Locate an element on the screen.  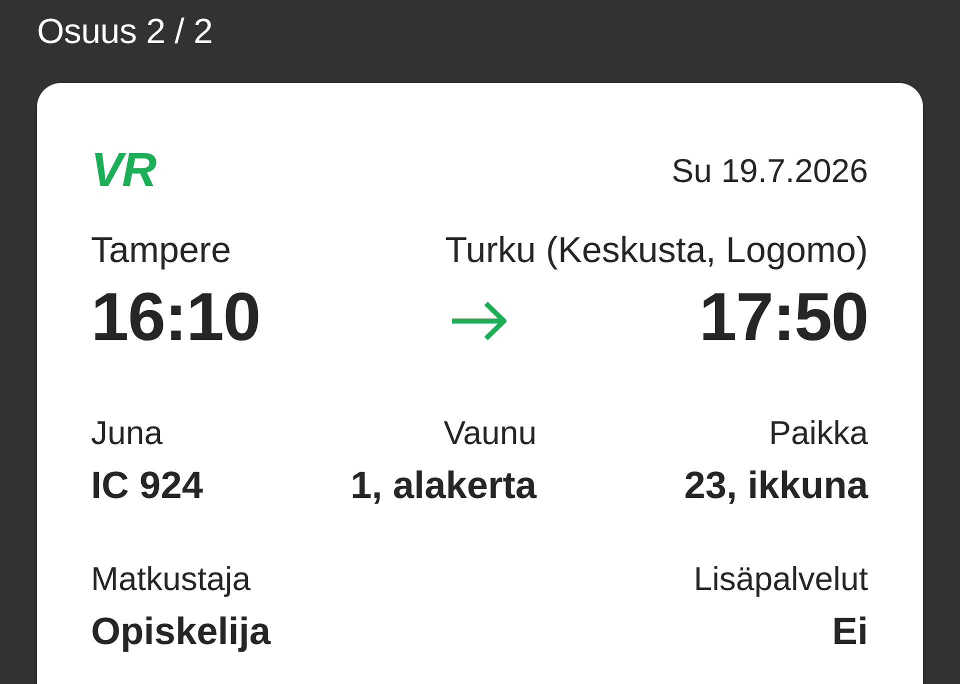
detail-value: 23, ikkuna is located at coordinates (776, 486).